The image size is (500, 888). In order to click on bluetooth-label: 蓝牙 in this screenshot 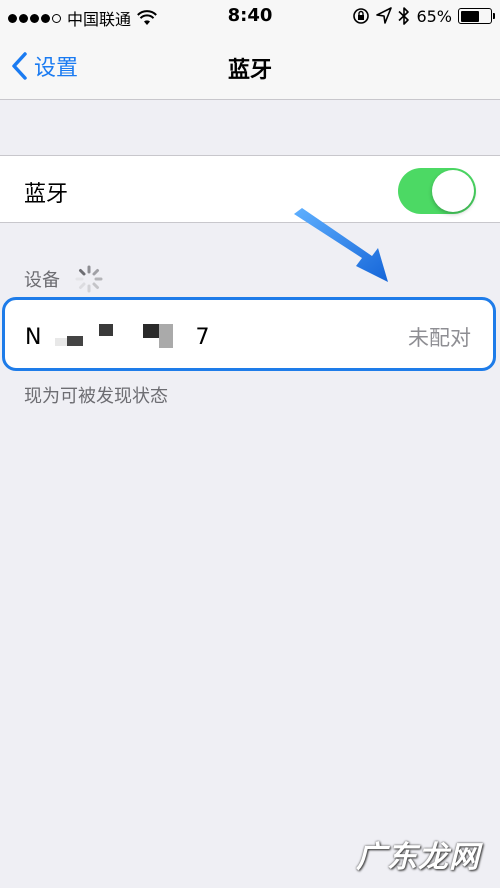, I will do `click(46, 194)`.